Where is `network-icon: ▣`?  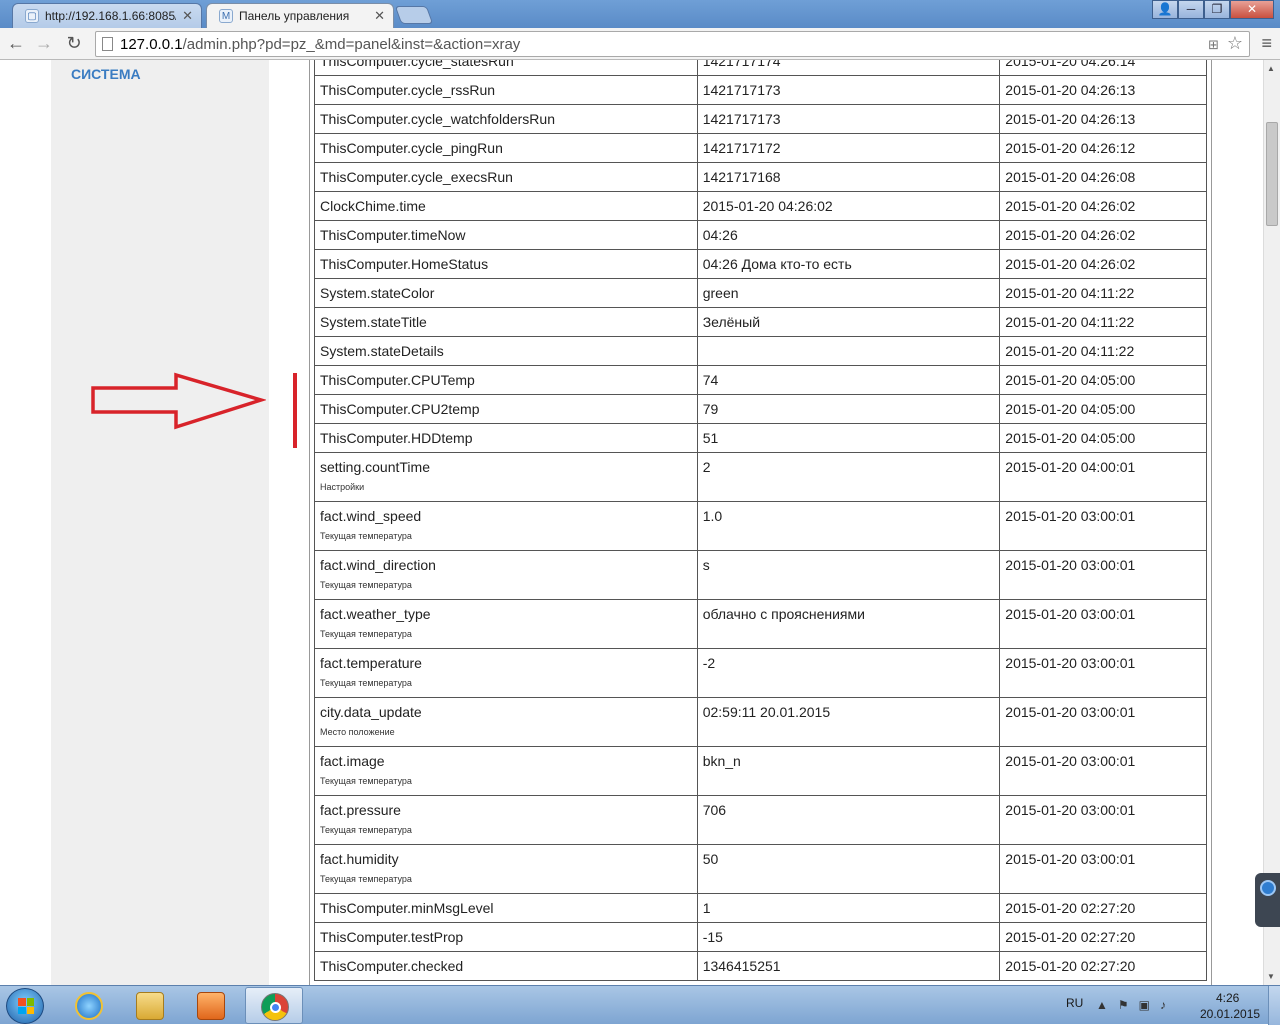
network-icon: ▣ is located at coordinates (1149, 1005).